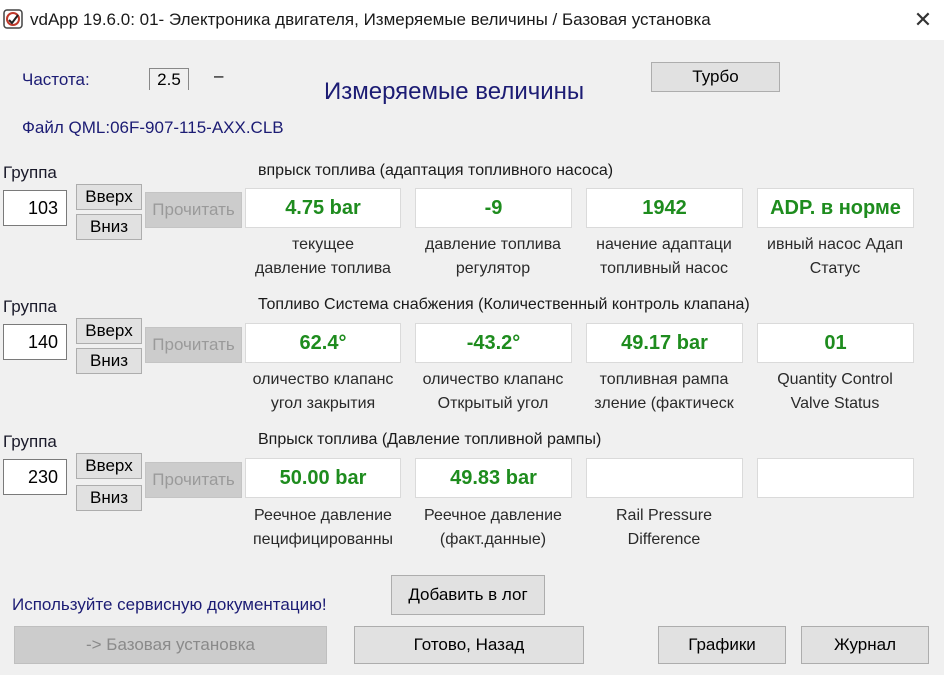 The height and width of the screenshot is (675, 944). Describe the element at coordinates (835, 268) in the screenshot. I see `caption-line: Статус` at that location.